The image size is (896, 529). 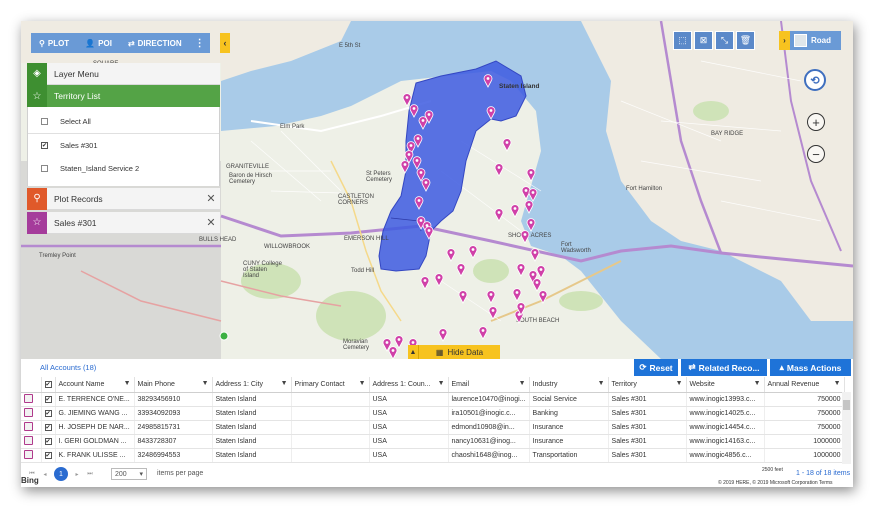 I want to click on draw-polygon-icon: ⬚, so click(x=682, y=40).